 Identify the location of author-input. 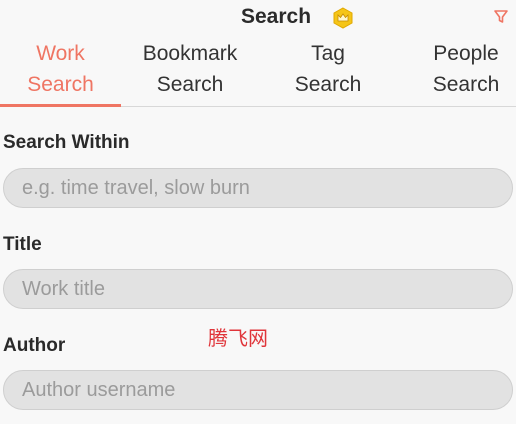
(258, 390).